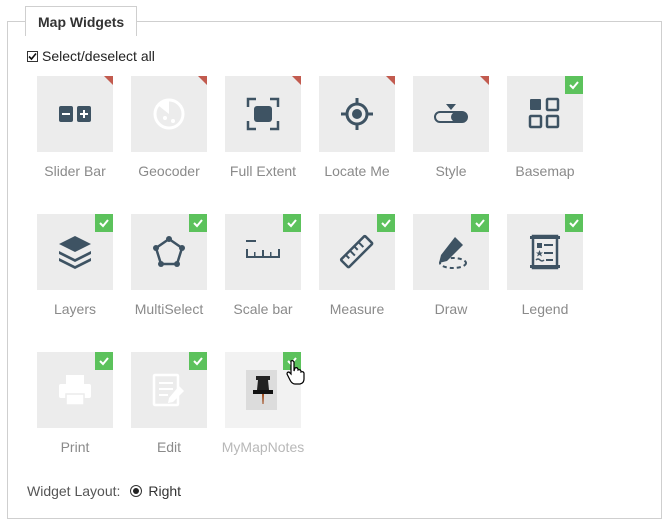  I want to click on widget-label: Legend, so click(545, 309).